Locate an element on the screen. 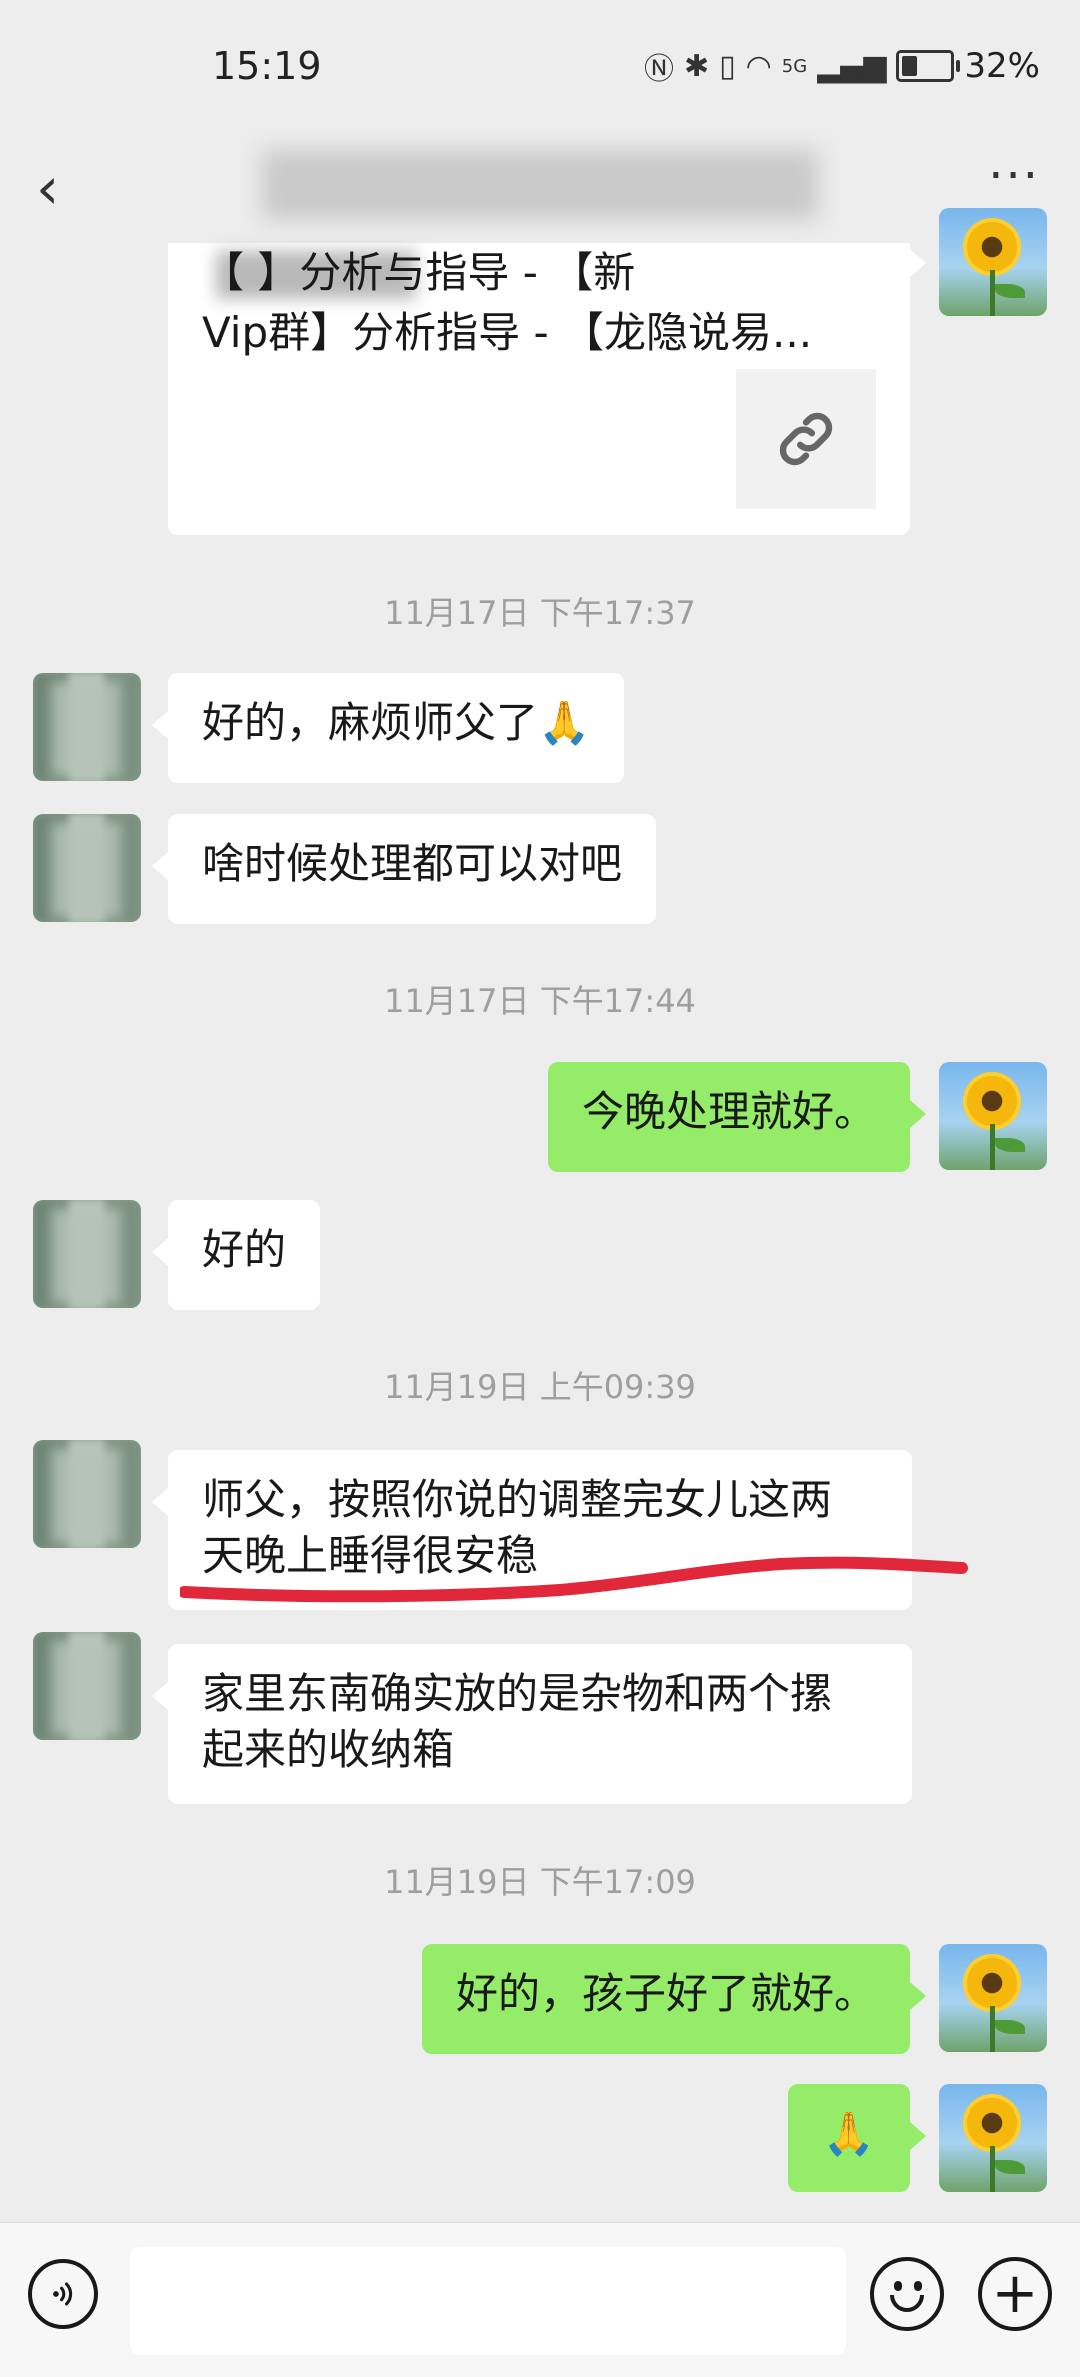  incoming-message: 家里东南确实放的是杂物和两个摞 起来的收纳箱 is located at coordinates (532, 1724).